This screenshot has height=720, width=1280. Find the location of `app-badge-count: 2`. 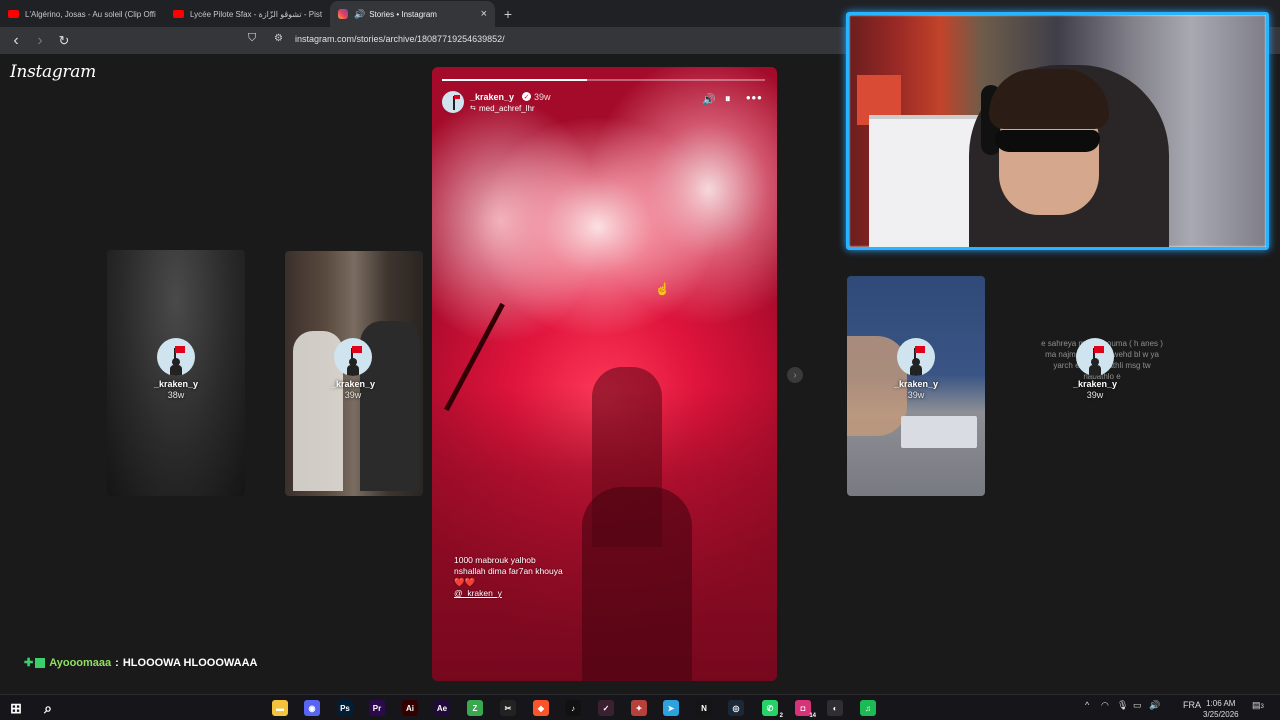

app-badge-count: 2 is located at coordinates (781, 716).